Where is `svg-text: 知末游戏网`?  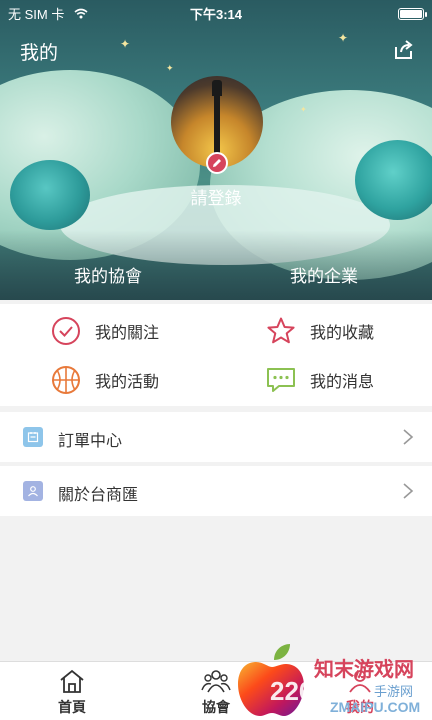 svg-text: 知末游戏网 is located at coordinates (364, 669).